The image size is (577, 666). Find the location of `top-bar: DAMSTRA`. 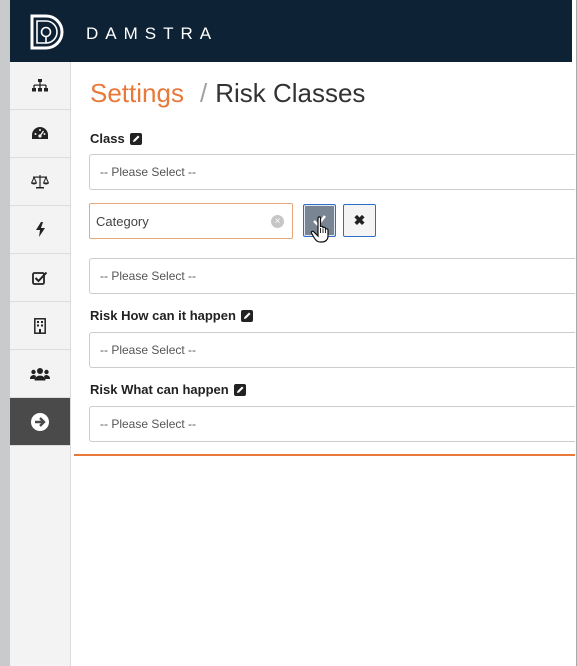

top-bar: DAMSTRA is located at coordinates (291, 31).